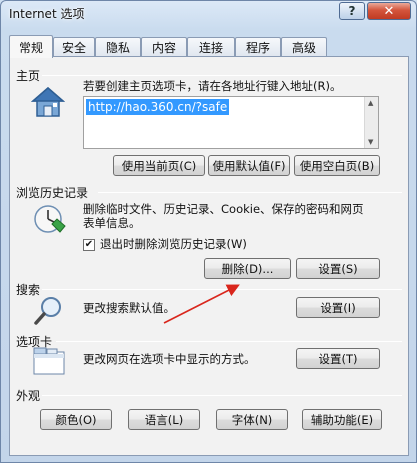 The width and height of the screenshot is (417, 463). I want to click on close-icon: ✕, so click(389, 11).